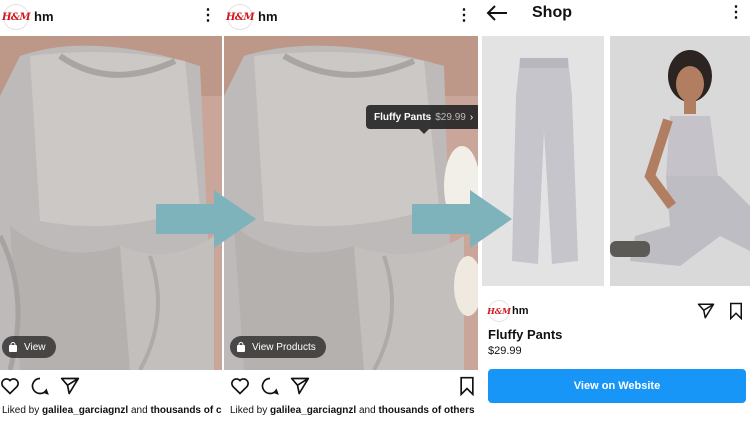  What do you see at coordinates (403, 117) in the screenshot?
I see `product-tag-name: Fluffy Pants` at bounding box center [403, 117].